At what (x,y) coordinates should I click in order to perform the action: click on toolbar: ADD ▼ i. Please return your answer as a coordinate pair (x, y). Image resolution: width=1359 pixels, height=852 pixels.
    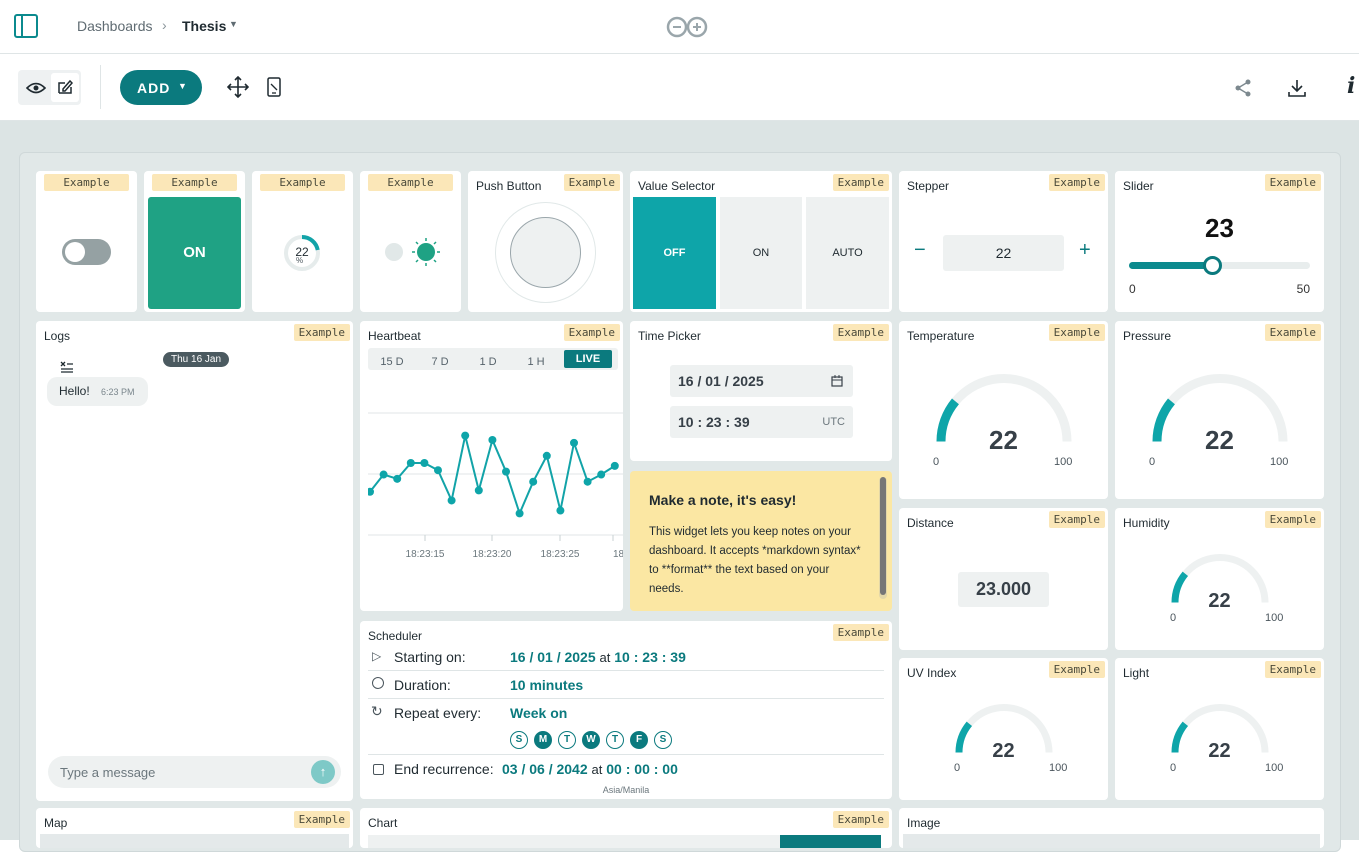
    Looking at the image, I should click on (679, 88).